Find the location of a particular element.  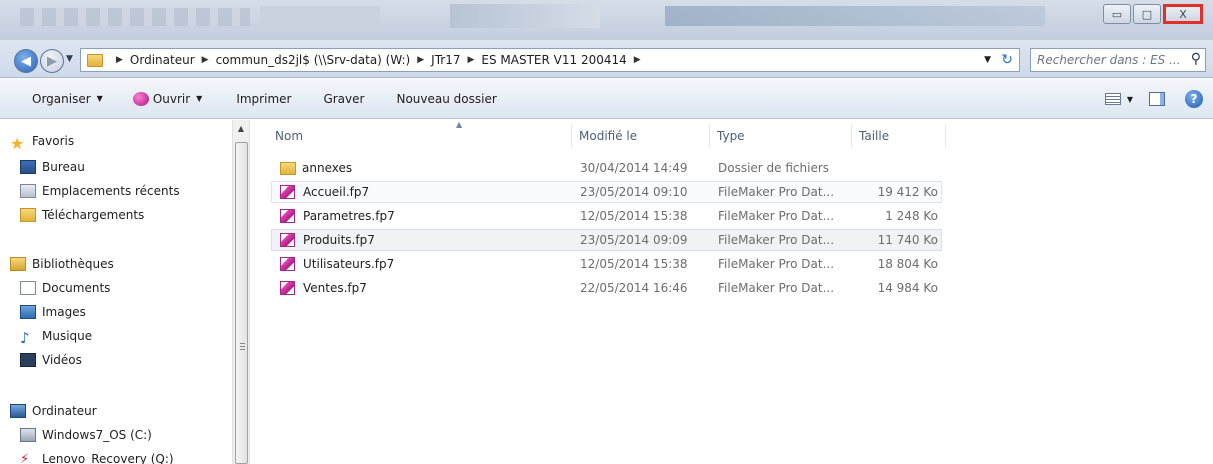

ouvrir-button: Ouvrir ▼ is located at coordinates (168, 99).